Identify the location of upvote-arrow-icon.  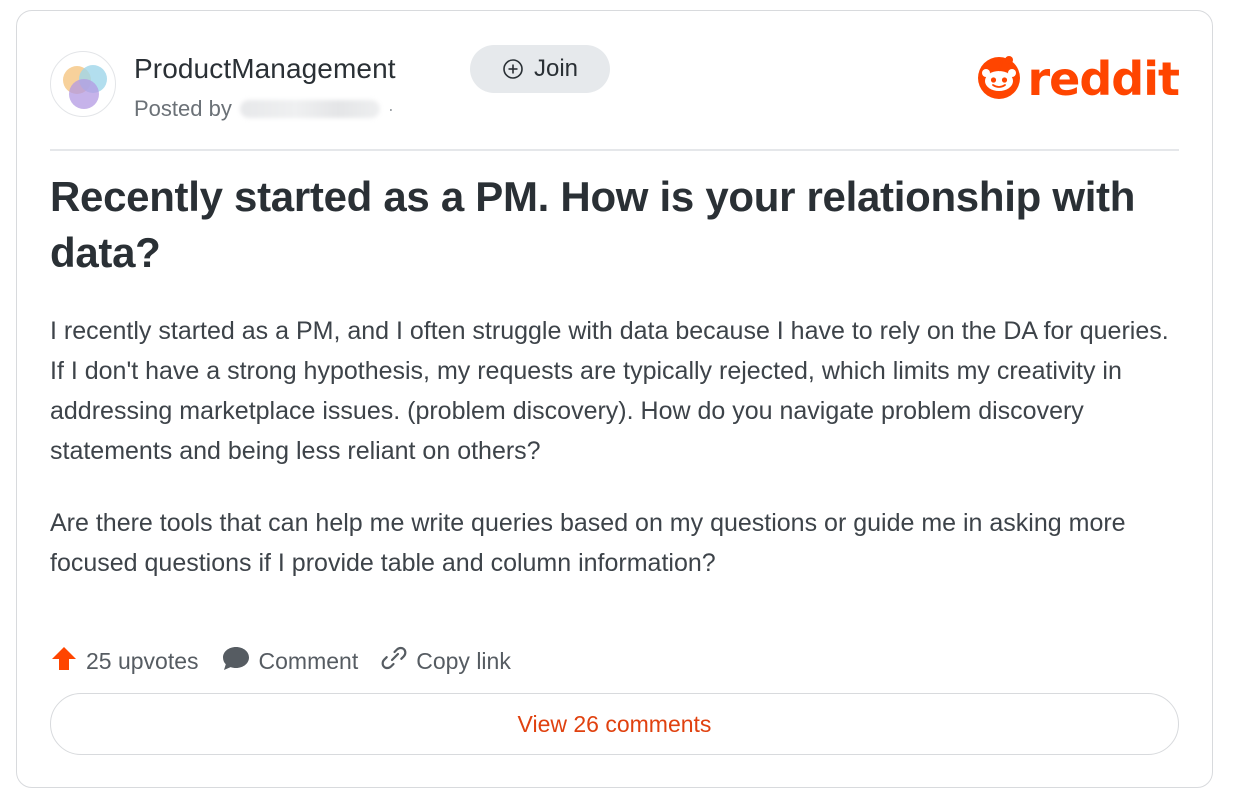
(64, 661).